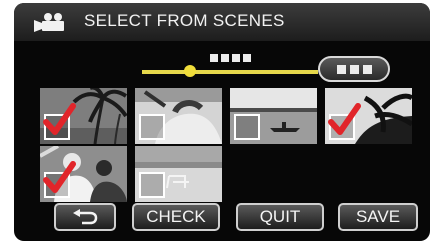 The height and width of the screenshot is (246, 444). Describe the element at coordinates (184, 20) in the screenshot. I see `page-title: SELECT FROM SCENES` at that location.